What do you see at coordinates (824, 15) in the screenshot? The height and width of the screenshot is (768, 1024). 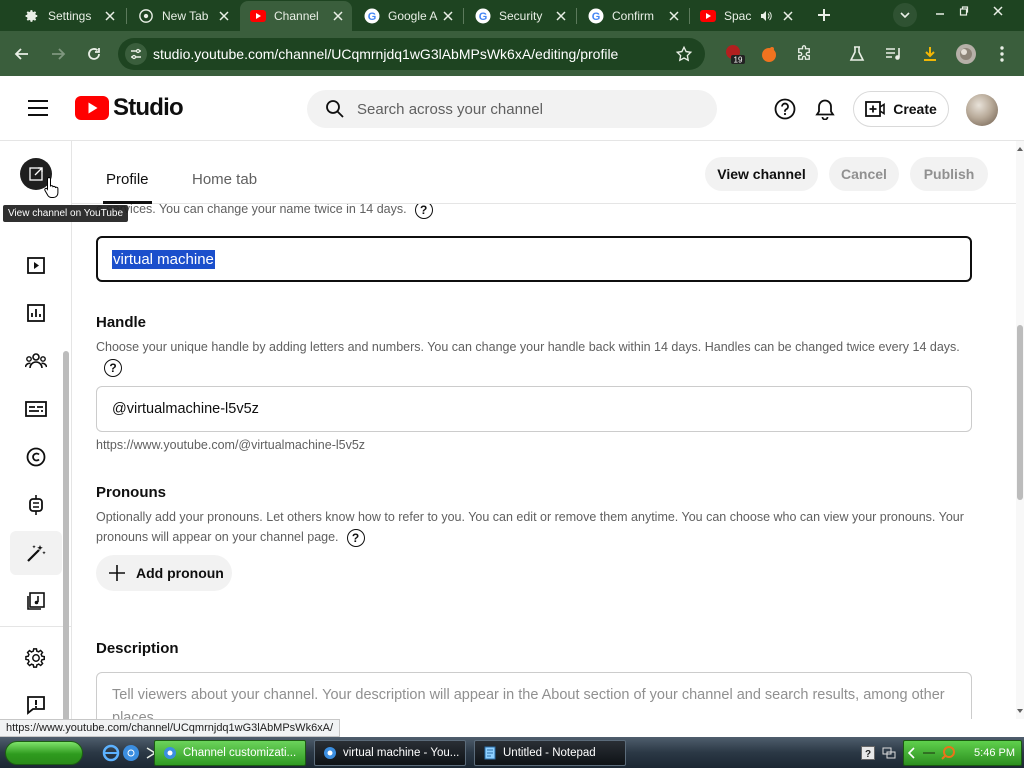 I see `new-tab-button` at bounding box center [824, 15].